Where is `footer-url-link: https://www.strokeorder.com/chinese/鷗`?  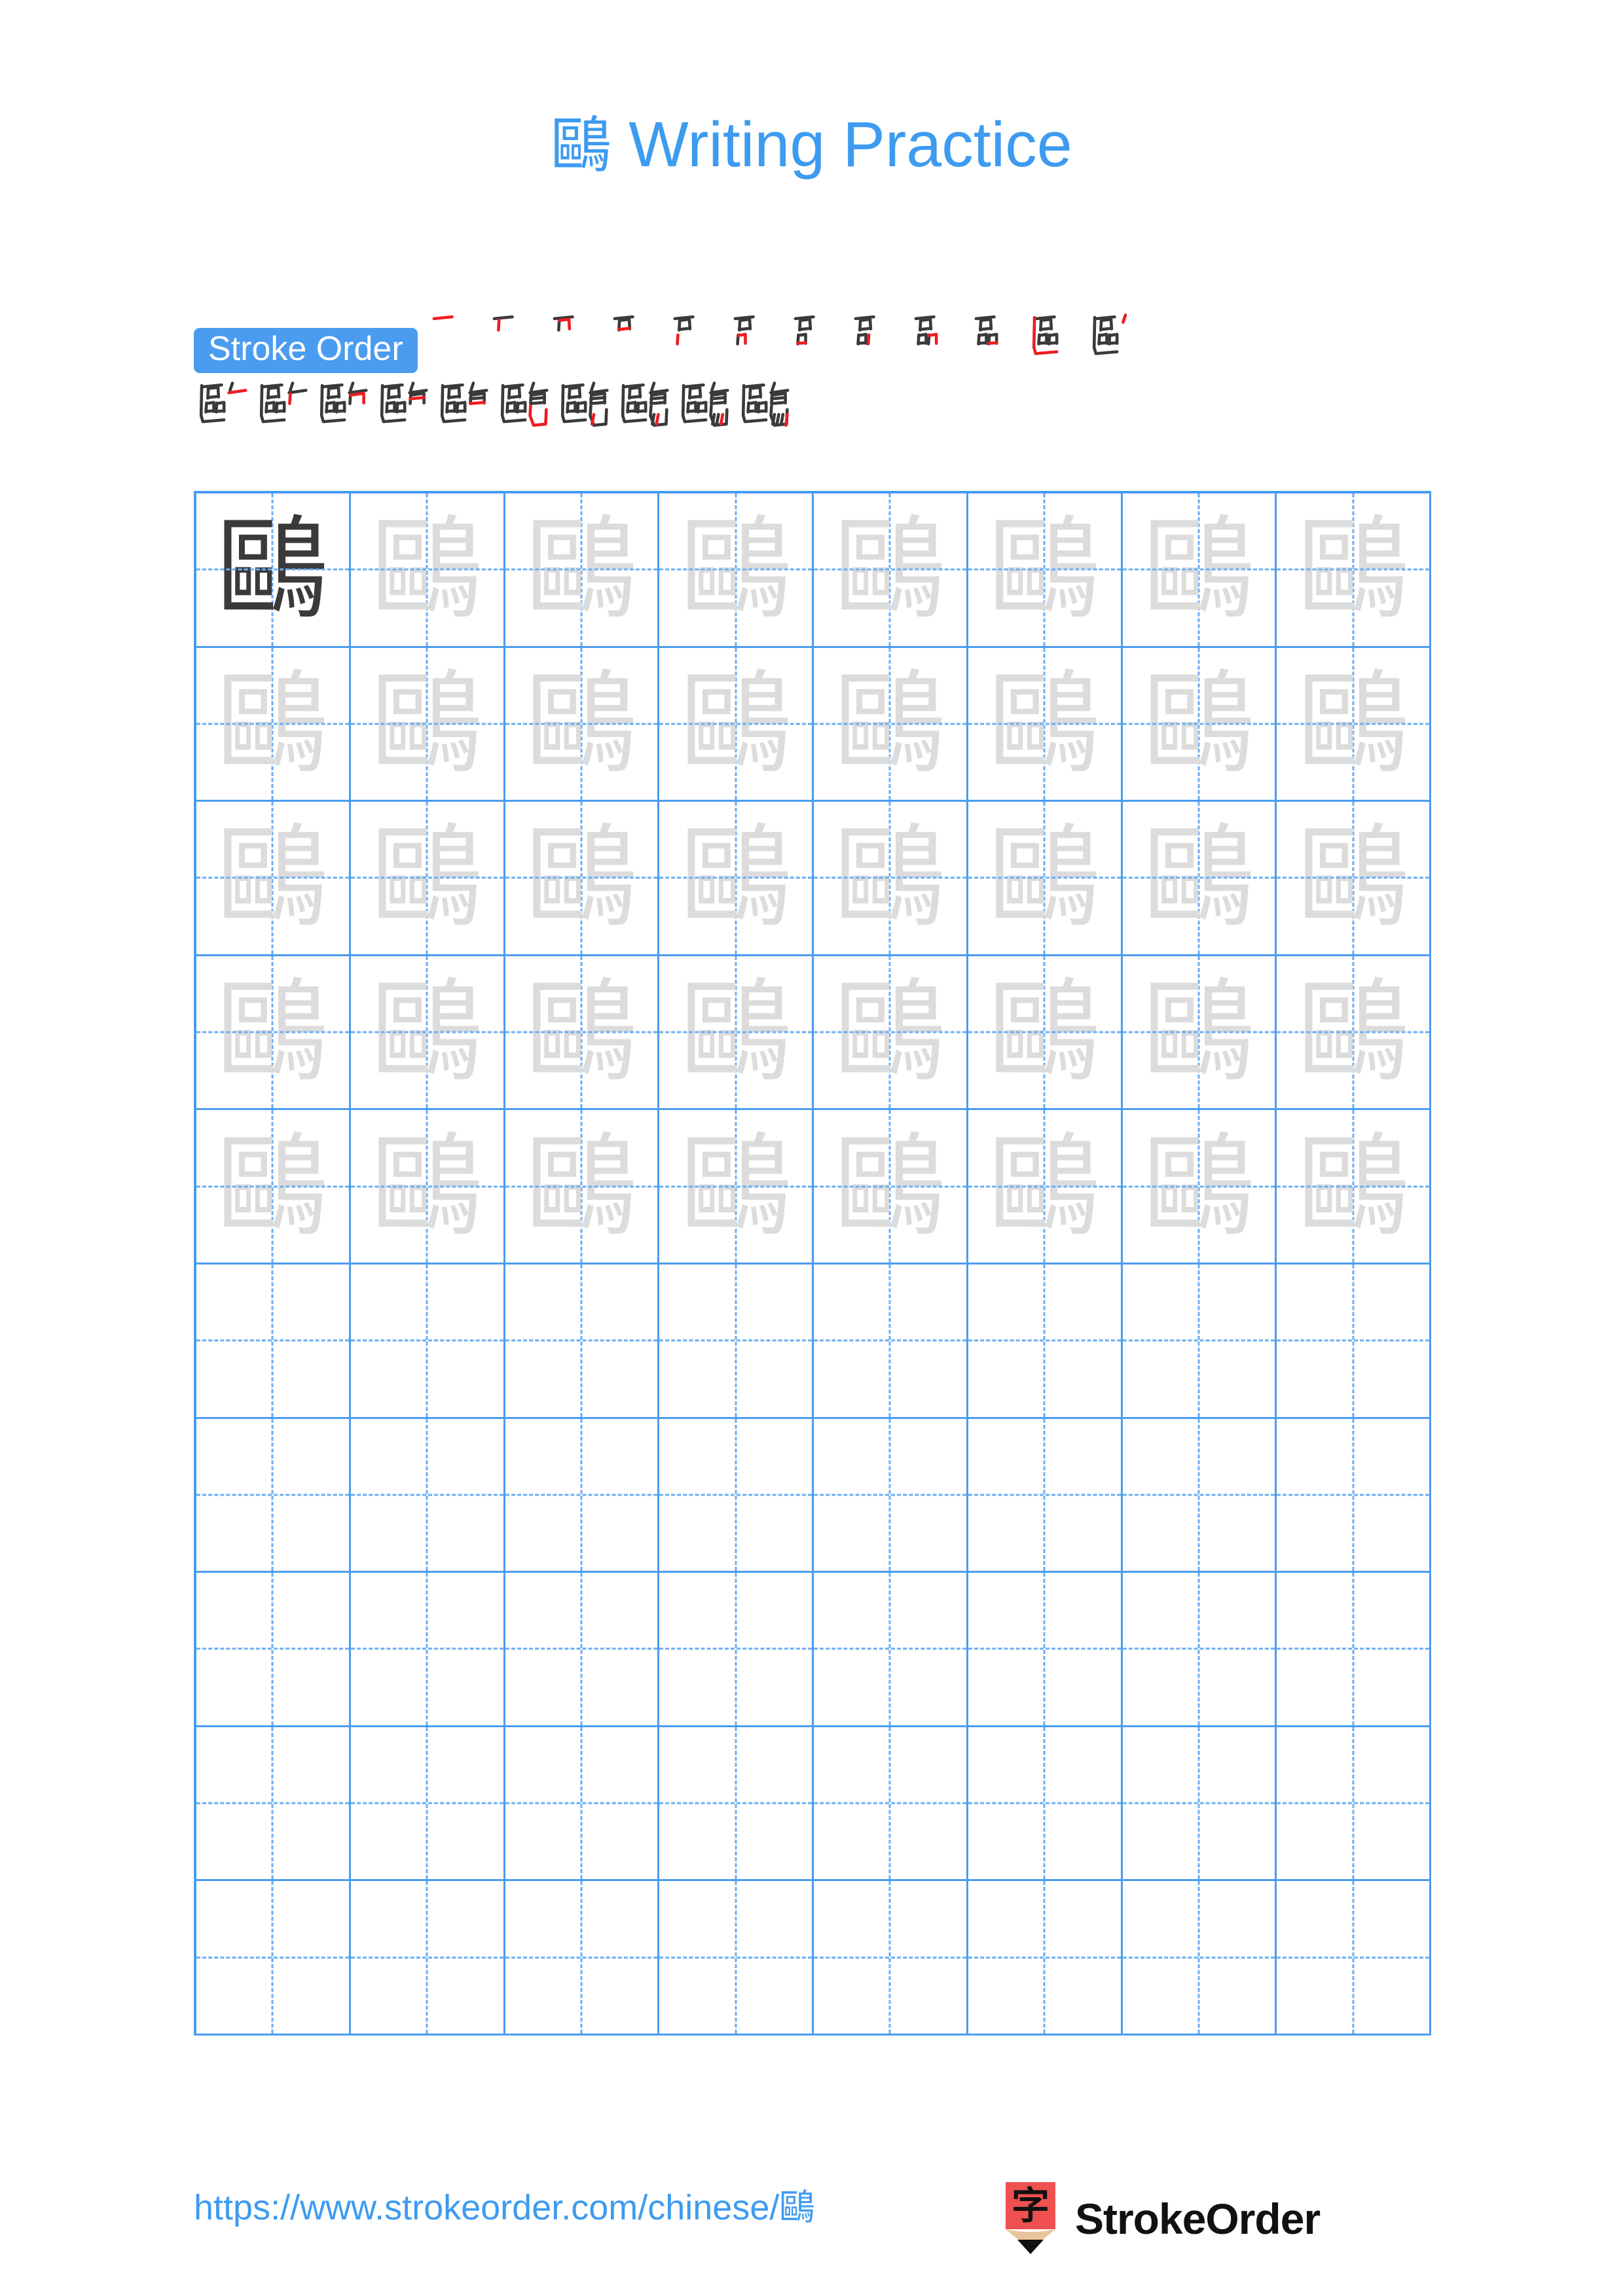 footer-url-link: https://www.strokeorder.com/chinese/鷗 is located at coordinates (504, 2207).